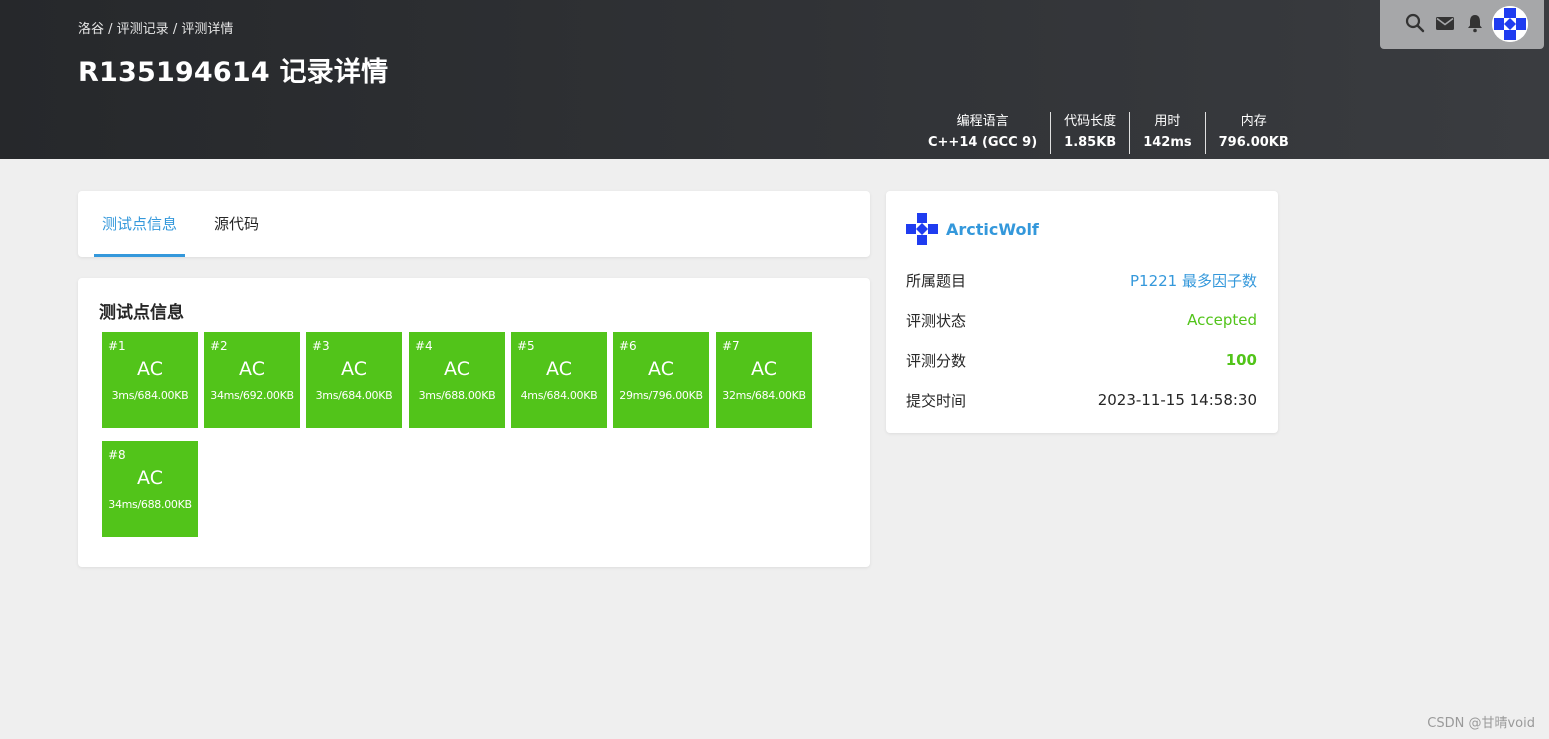 The image size is (1549, 739). Describe the element at coordinates (1222, 320) in the screenshot. I see `status-value: Accepted` at that location.